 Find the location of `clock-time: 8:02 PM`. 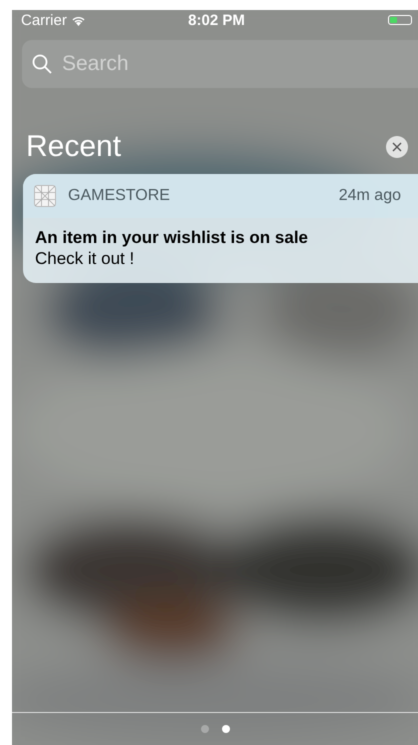

clock-time: 8:02 PM is located at coordinates (216, 20).